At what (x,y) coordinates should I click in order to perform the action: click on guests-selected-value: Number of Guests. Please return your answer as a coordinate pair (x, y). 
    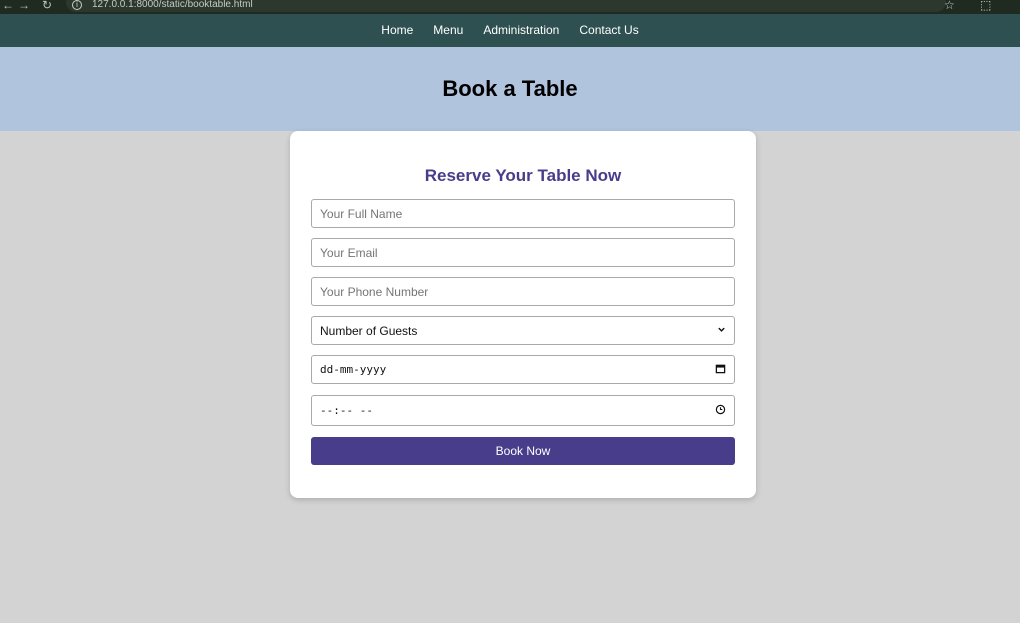
    Looking at the image, I should click on (369, 330).